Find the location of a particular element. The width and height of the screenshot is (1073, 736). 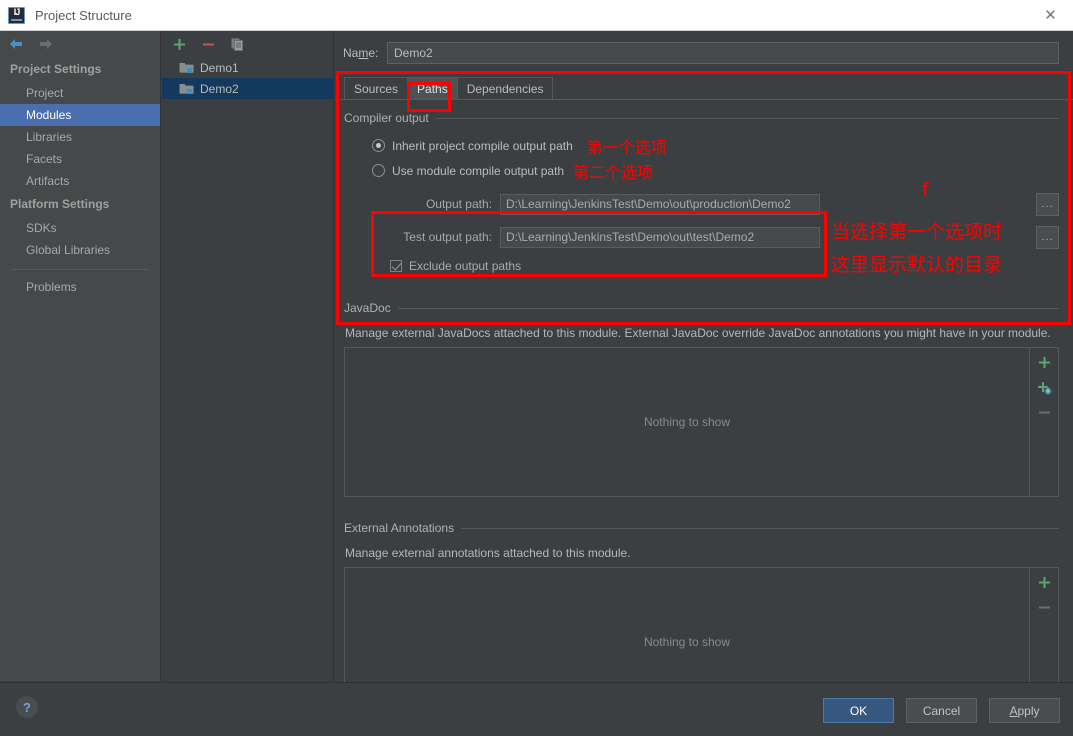

intellij-idea-icon is located at coordinates (16, 15).